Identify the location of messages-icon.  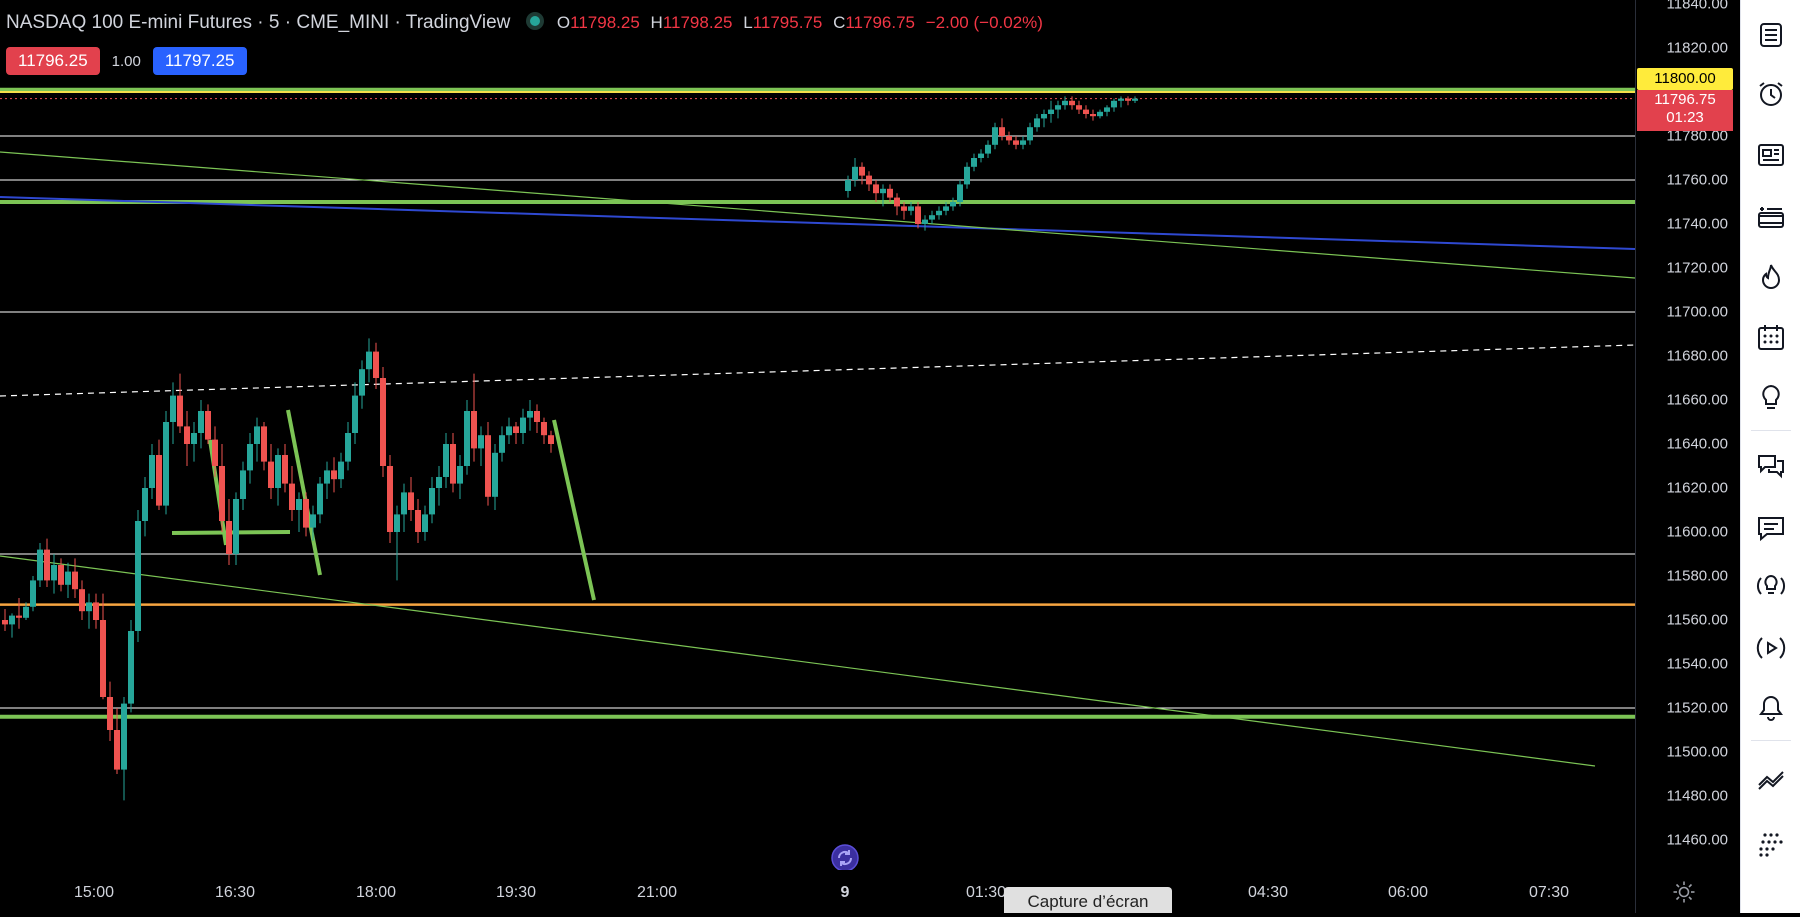
(1771, 528).